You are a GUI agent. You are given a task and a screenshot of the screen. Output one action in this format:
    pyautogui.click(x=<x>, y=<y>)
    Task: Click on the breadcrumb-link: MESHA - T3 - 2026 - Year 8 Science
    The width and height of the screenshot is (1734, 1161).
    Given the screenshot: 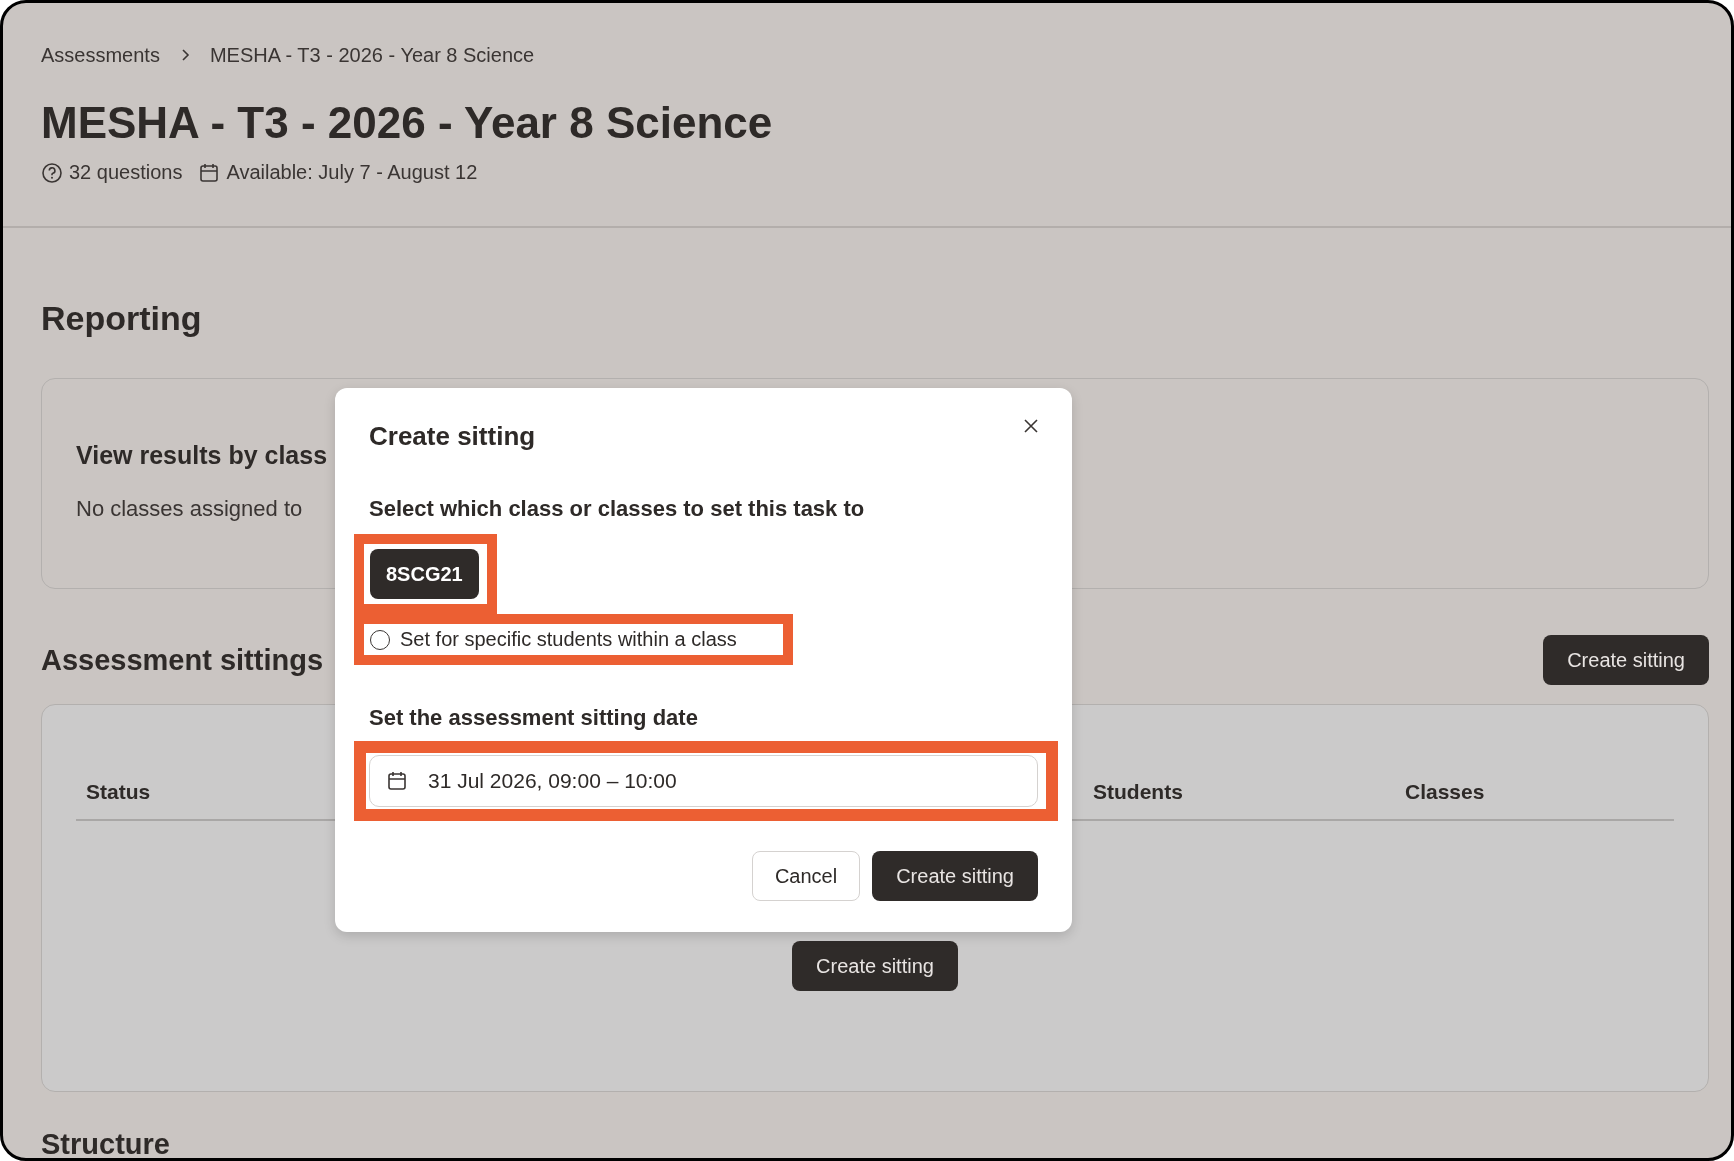 What is the action you would take?
    pyautogui.click(x=372, y=55)
    